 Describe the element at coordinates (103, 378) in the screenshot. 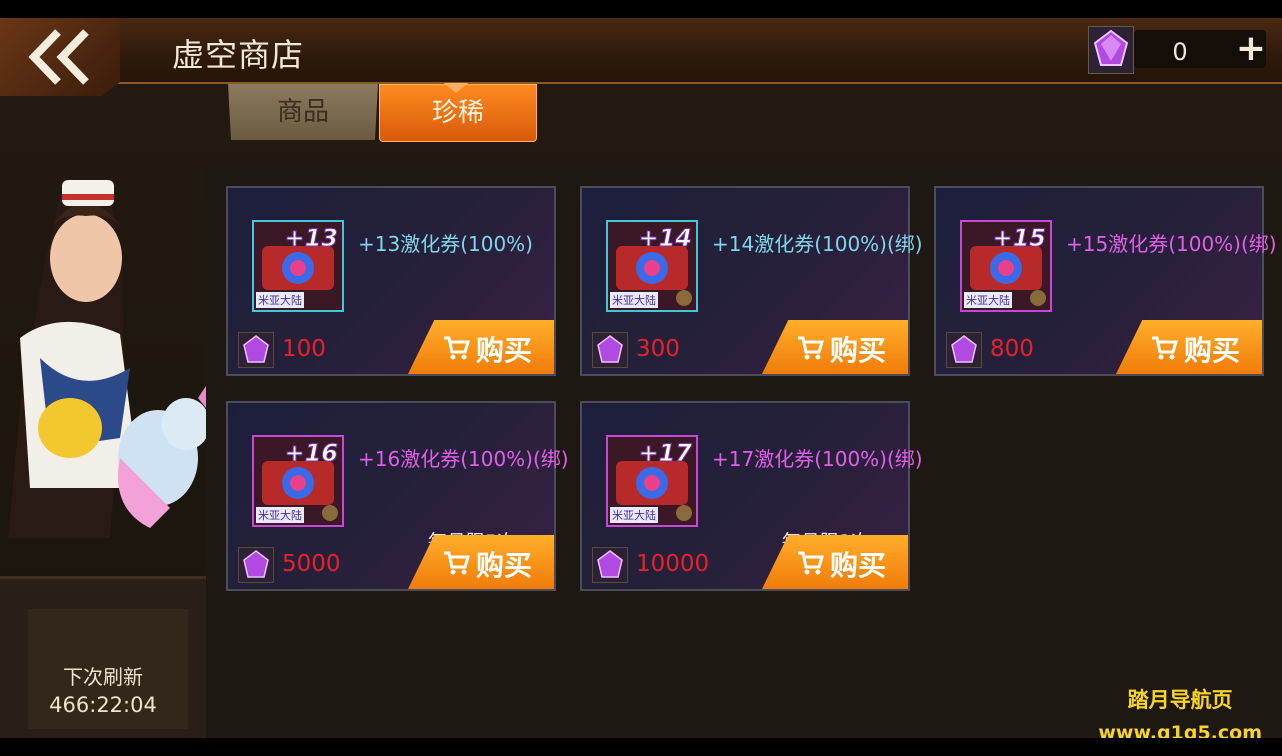

I see `shopkeeper-illustration` at that location.